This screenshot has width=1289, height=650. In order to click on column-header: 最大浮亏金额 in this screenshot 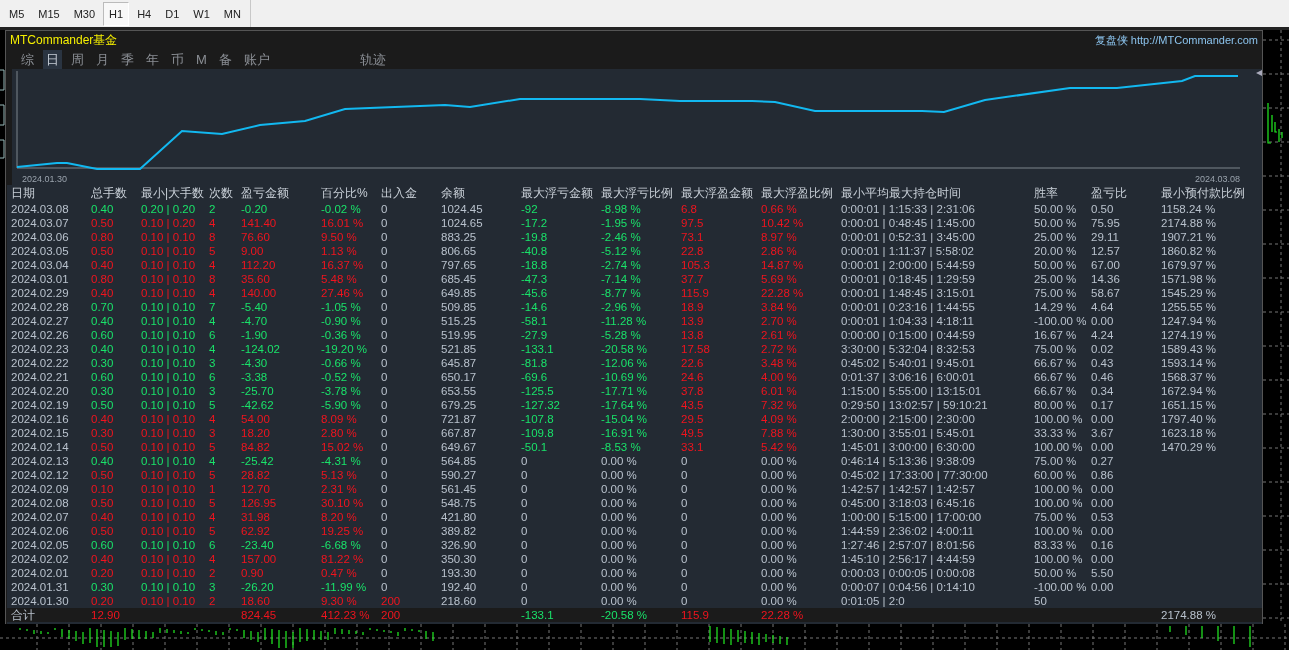, I will do `click(557, 193)`.